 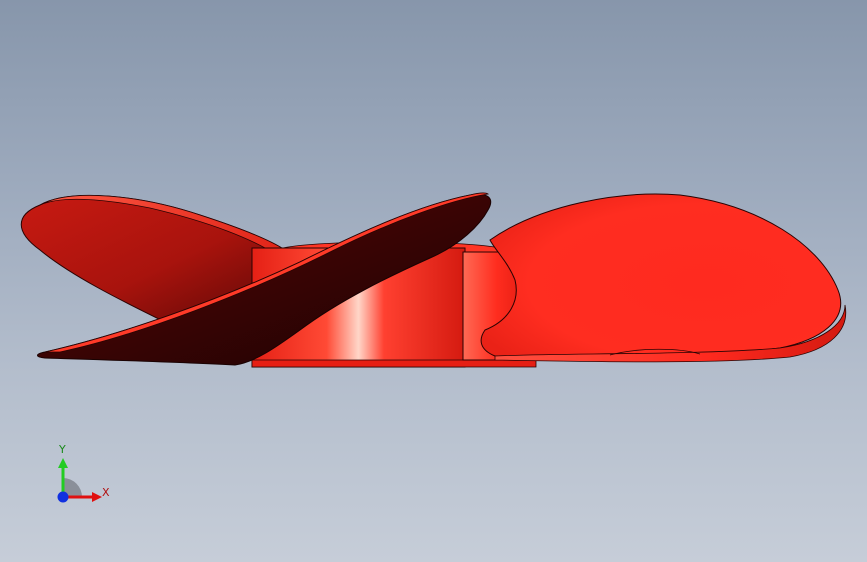 I want to click on z-axis-dot-icon, so click(x=63, y=497).